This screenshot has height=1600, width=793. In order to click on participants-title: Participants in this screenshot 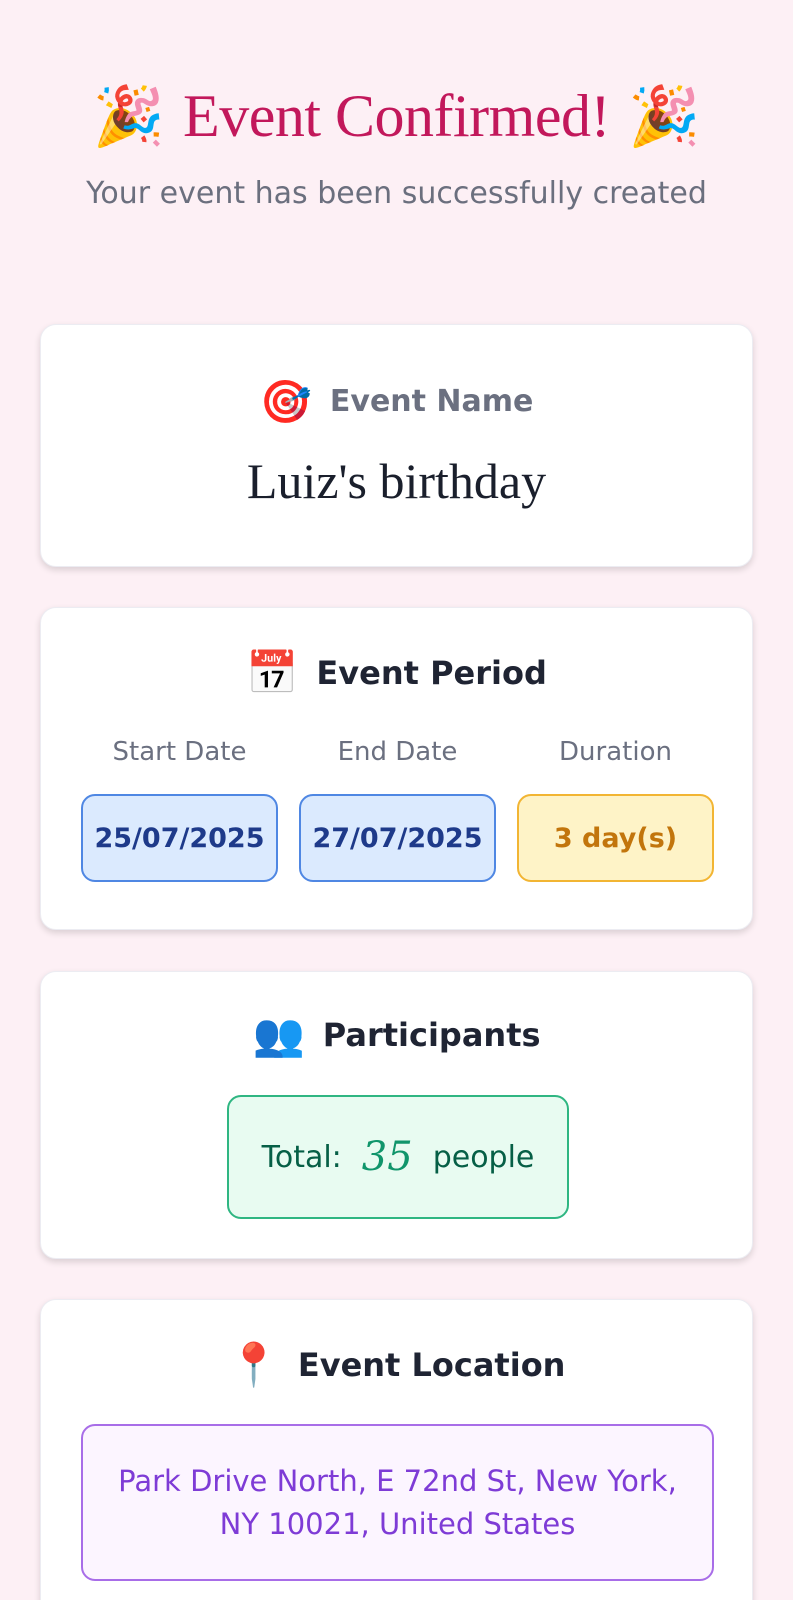, I will do `click(431, 1035)`.